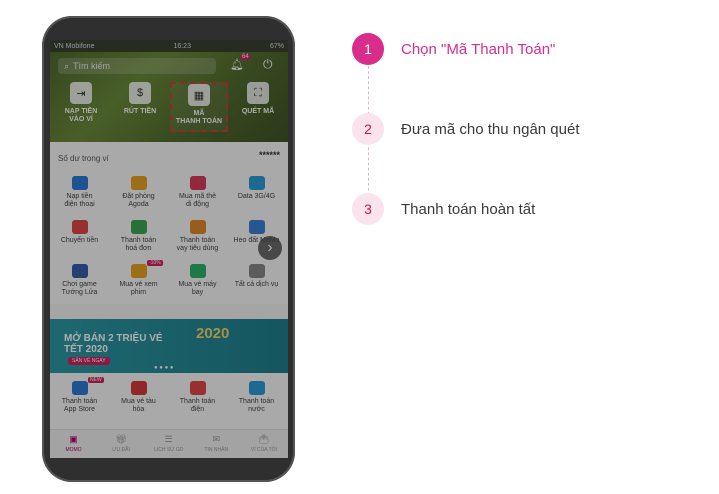  Describe the element at coordinates (168, 439) in the screenshot. I see `history-icon: ☰` at that location.